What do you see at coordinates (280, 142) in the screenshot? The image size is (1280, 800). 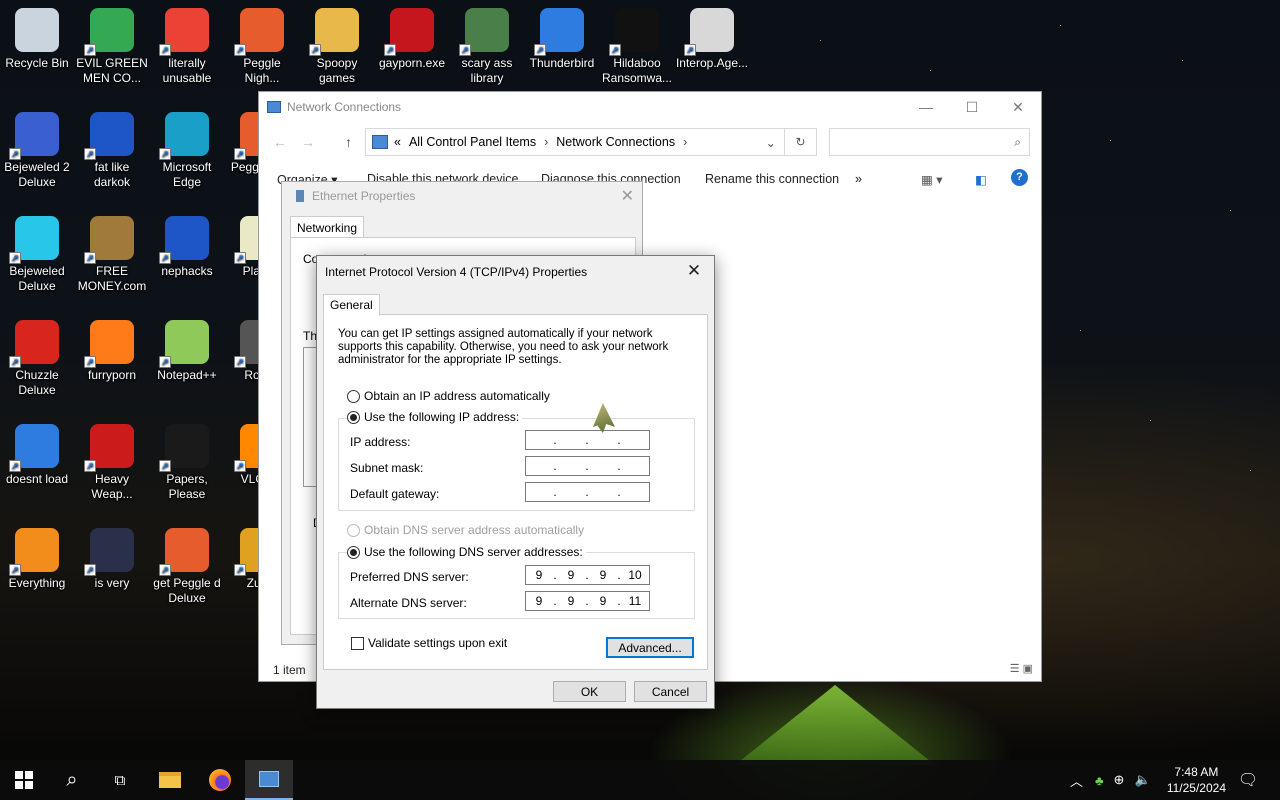 I see `back-arrow-icon: ←` at bounding box center [280, 142].